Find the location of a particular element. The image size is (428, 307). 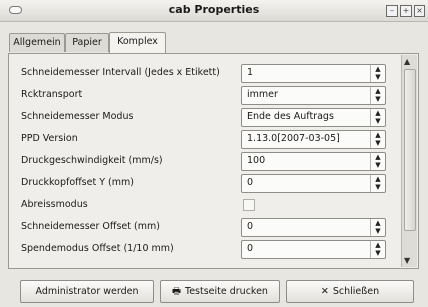

setting-row: Rcktransport immer ▲ ▼ is located at coordinates (205, 95).